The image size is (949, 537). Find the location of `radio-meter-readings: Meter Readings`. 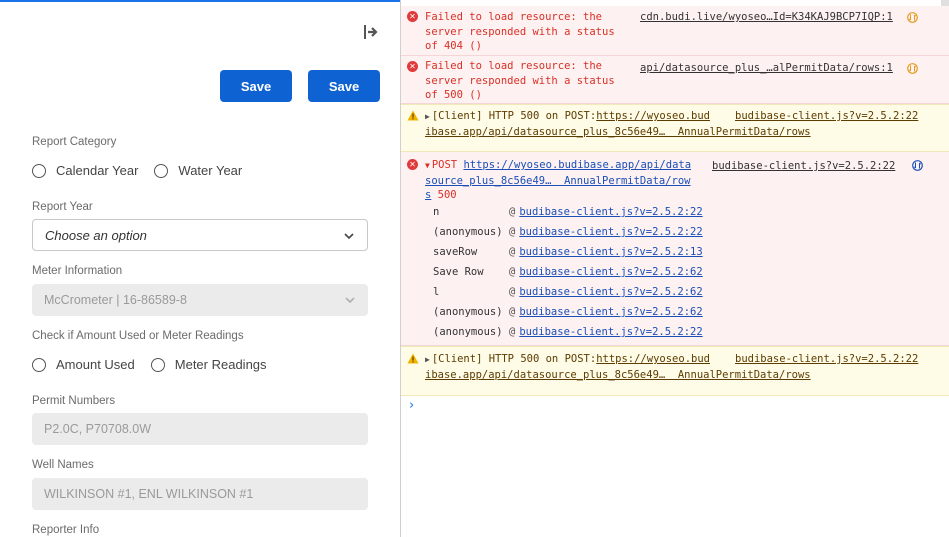

radio-meter-readings: Meter Readings is located at coordinates (208, 364).